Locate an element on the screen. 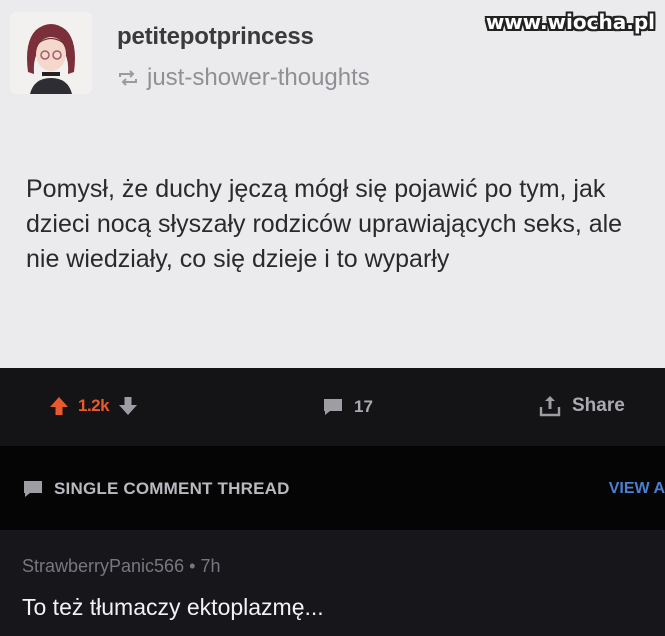 The width and height of the screenshot is (665, 636). comment-count: 17 is located at coordinates (363, 406).